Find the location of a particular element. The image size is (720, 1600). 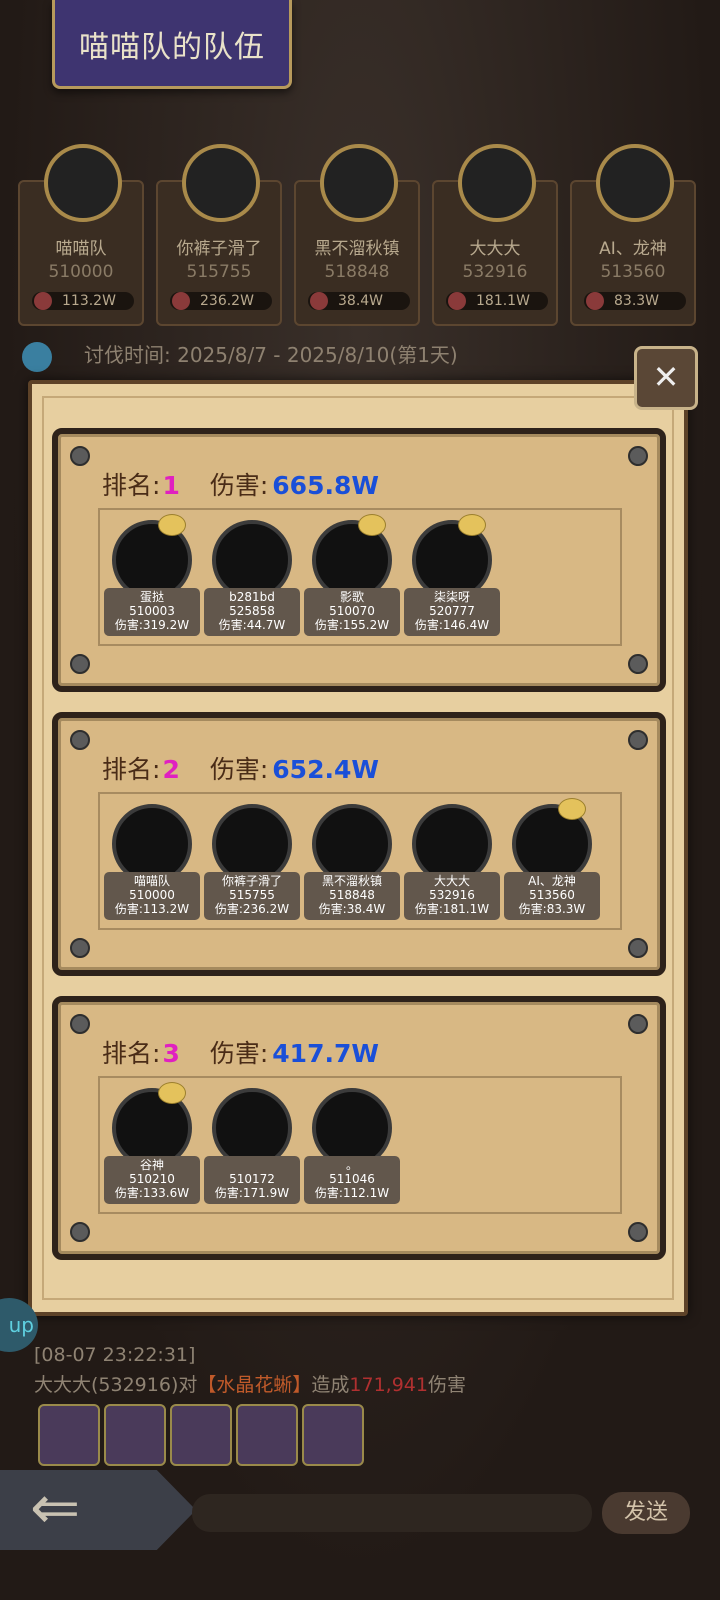

rank-header: 排名:2 伤害: 652.4W is located at coordinates (240, 768).